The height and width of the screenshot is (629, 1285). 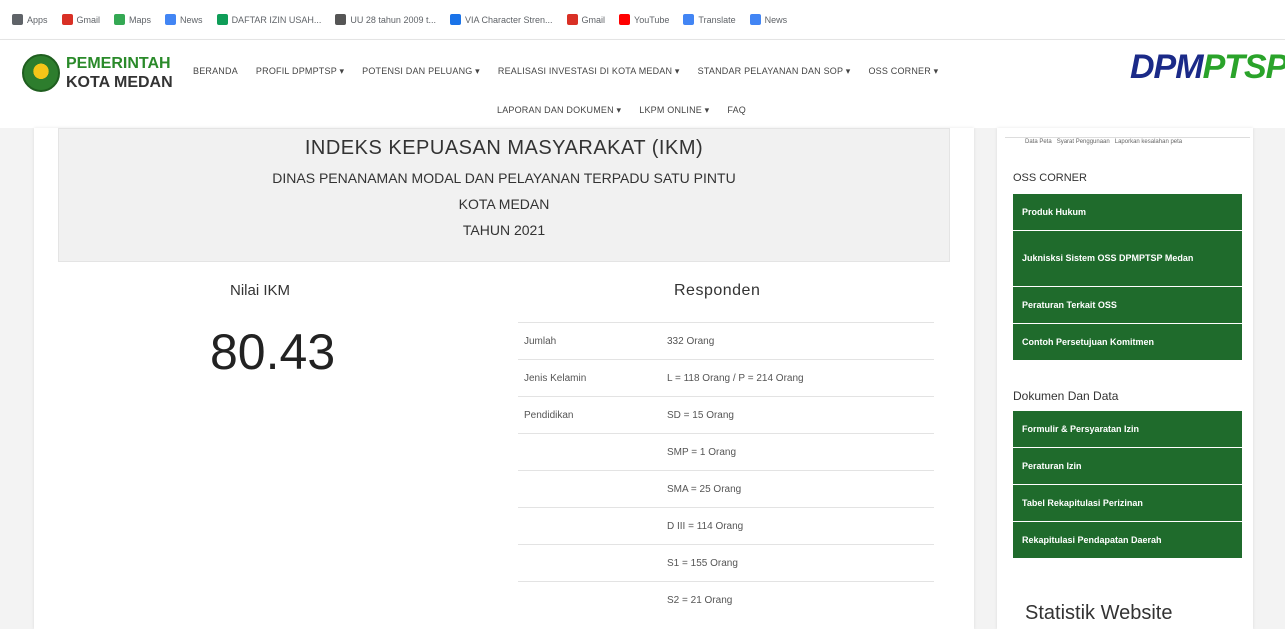 What do you see at coordinates (798, 341) in the screenshot?
I see `responden-value: 332 Orang` at bounding box center [798, 341].